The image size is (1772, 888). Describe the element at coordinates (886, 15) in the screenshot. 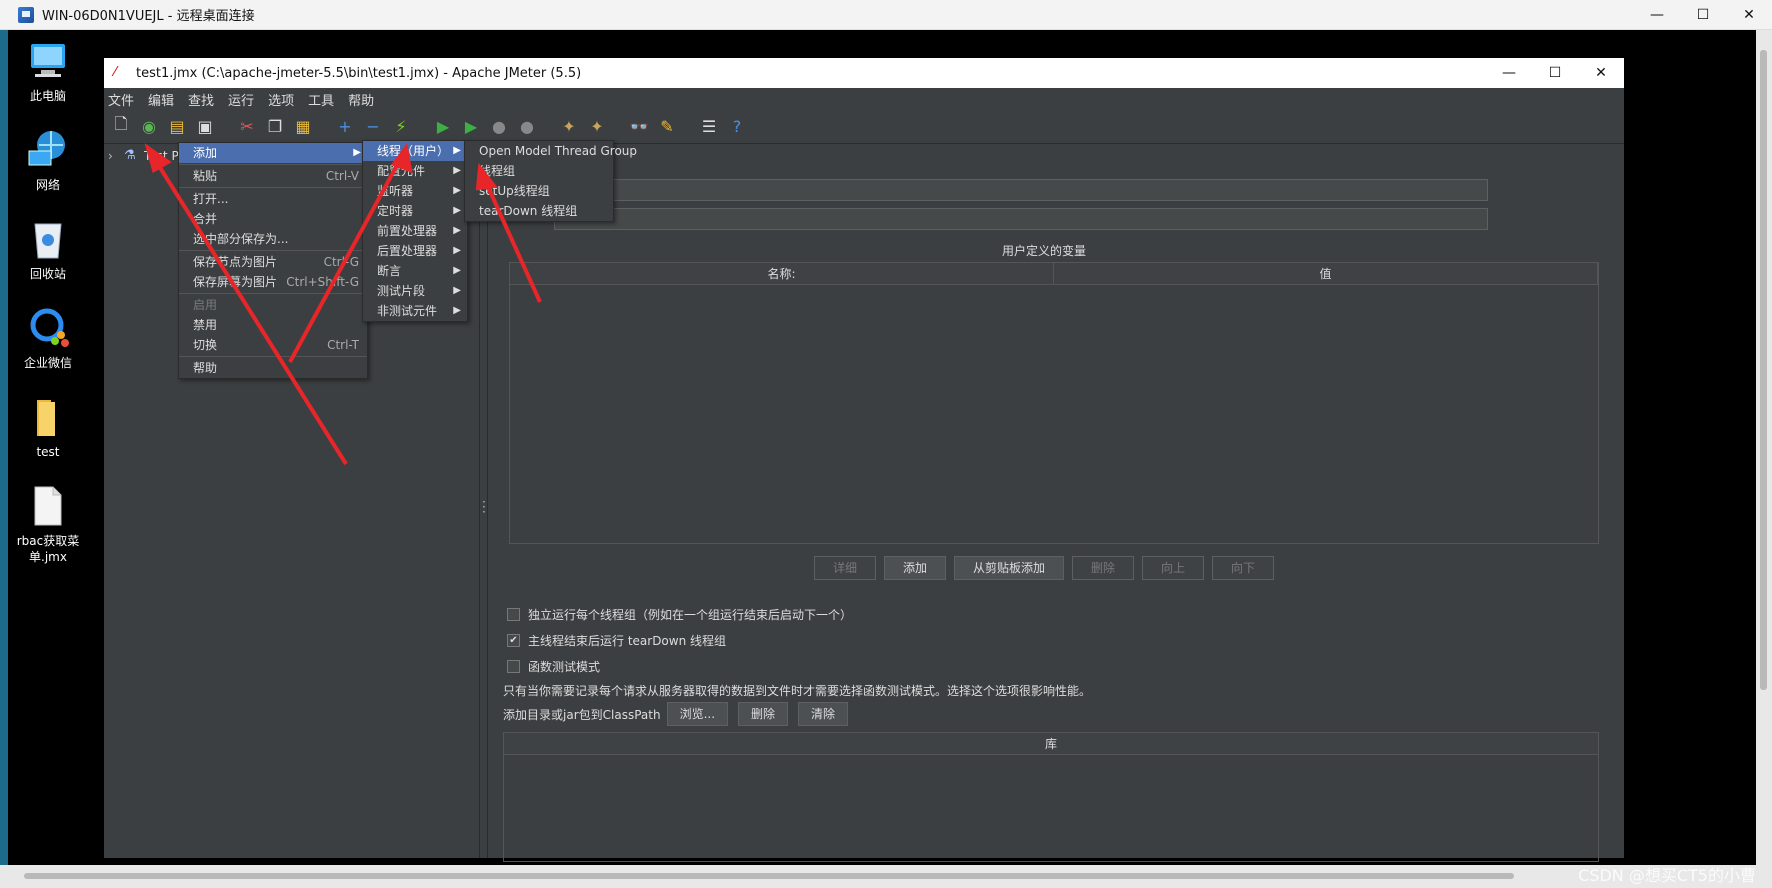

I see `rdp-title-bar: WIN-06D0N1VUEJL - 远程桌面连接 — ☐ ✕` at that location.